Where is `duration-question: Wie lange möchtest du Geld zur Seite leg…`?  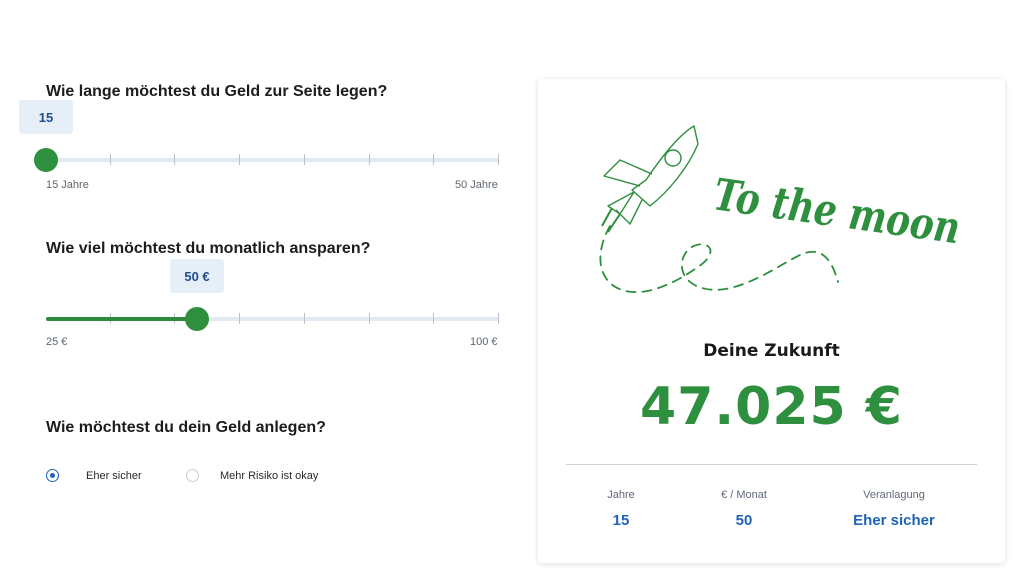
duration-question: Wie lange möchtest du Geld zur Seite leg… is located at coordinates (217, 91).